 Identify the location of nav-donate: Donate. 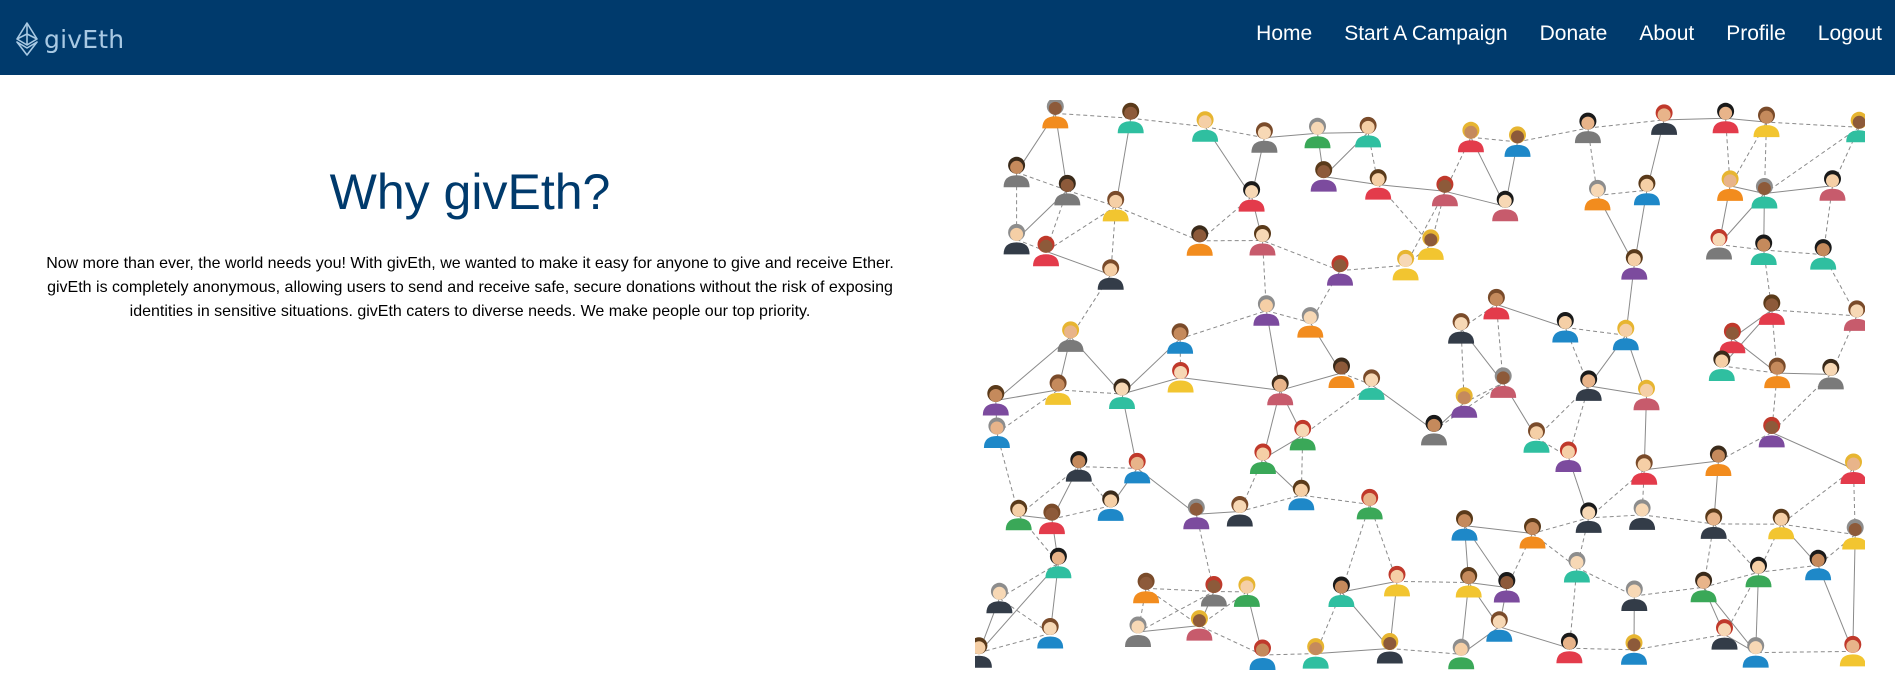
(1574, 34).